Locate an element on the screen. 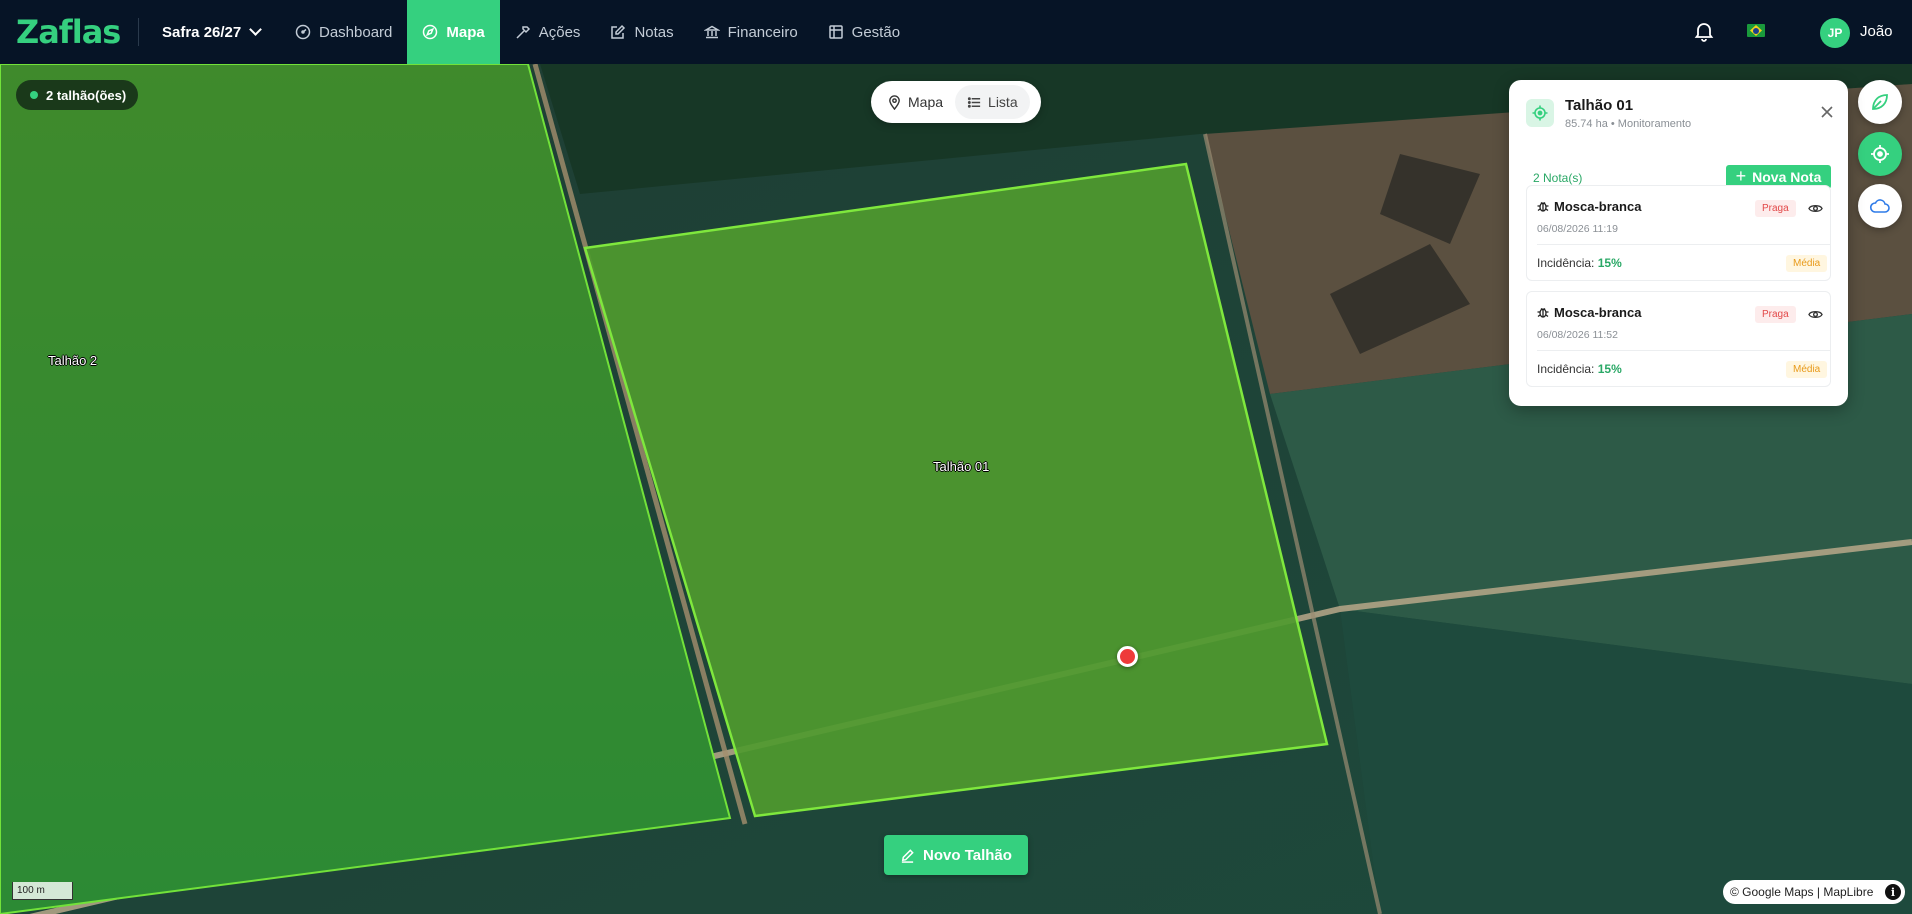 This screenshot has height=914, width=1912. pencil-icon is located at coordinates (907, 855).